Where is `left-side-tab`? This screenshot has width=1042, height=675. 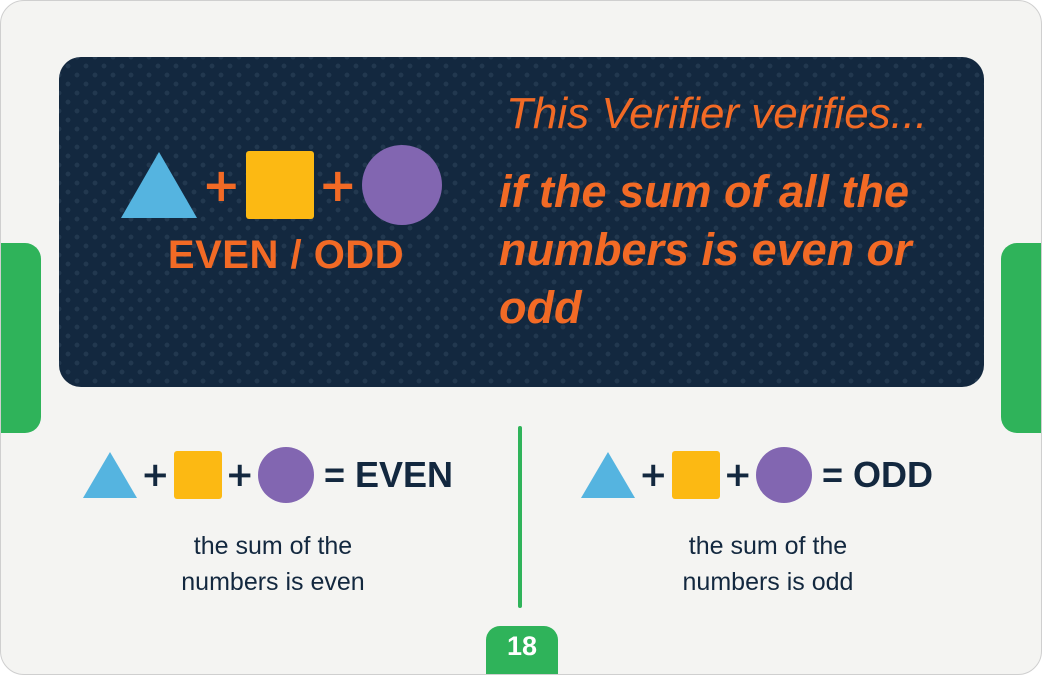
left-side-tab is located at coordinates (21, 338).